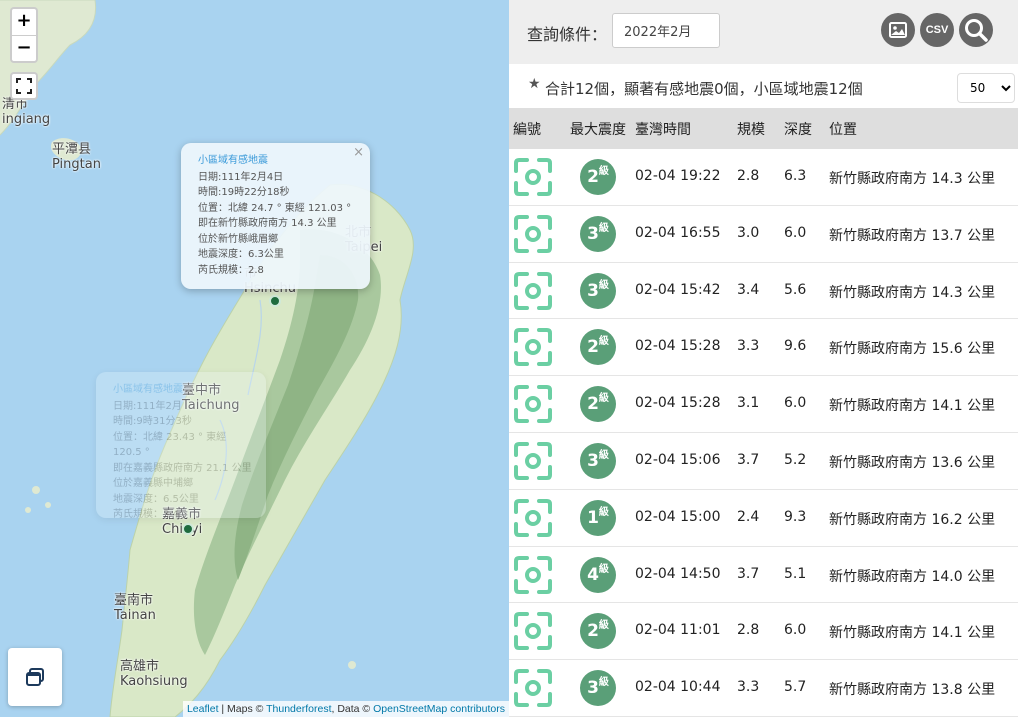 This screenshot has height=717, width=1018. Describe the element at coordinates (763, 688) in the screenshot. I see `table-row: 3級 02-04 10:44 3.3 5.7 新竹縣政府南方 13.8 公里` at that location.